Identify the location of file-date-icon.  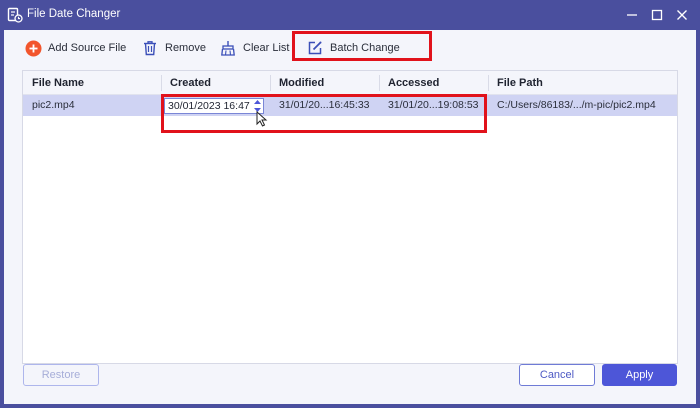
(15, 15).